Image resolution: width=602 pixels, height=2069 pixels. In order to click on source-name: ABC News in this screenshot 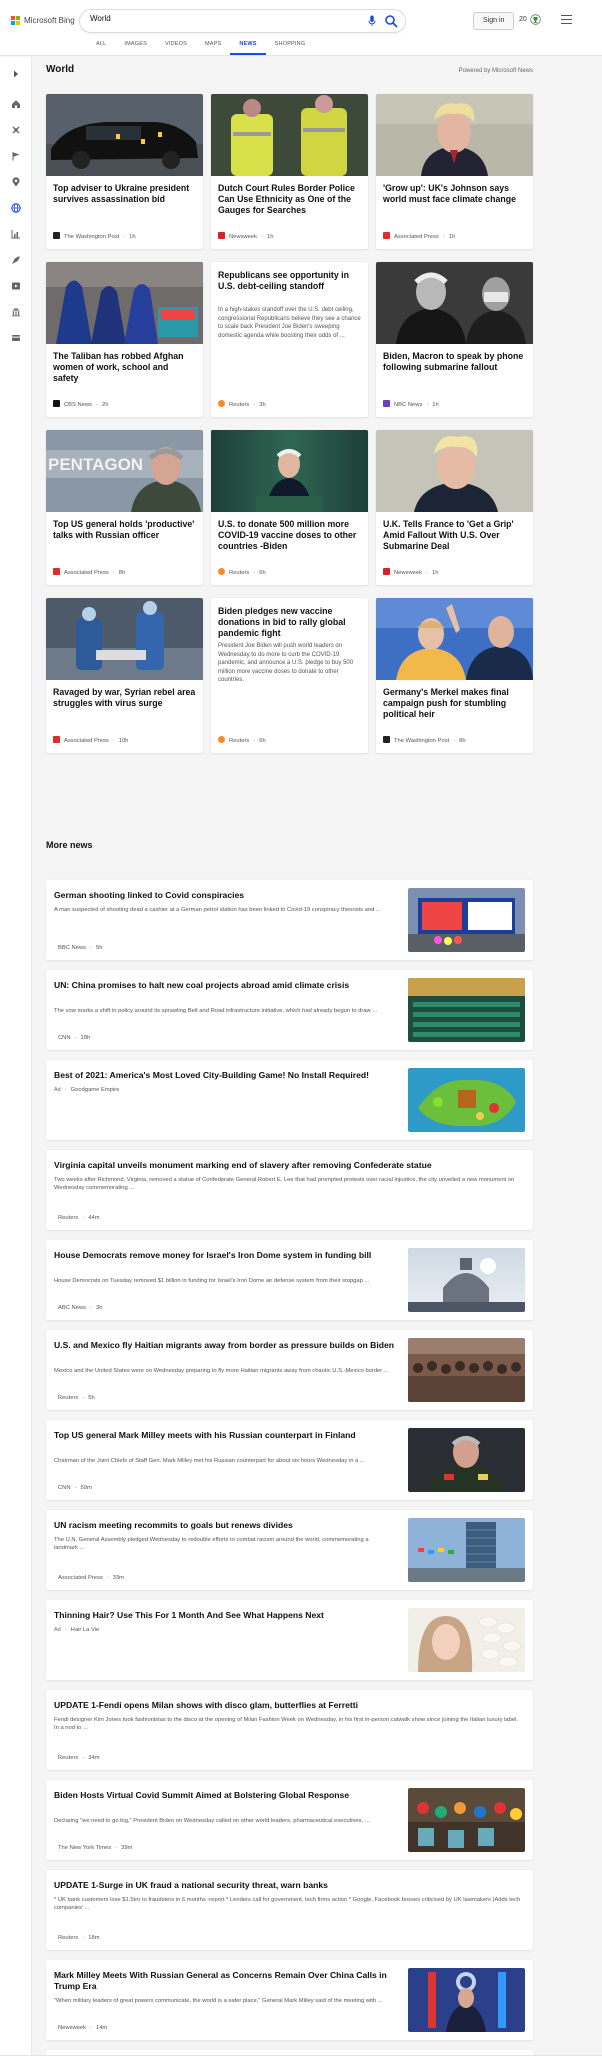, I will do `click(72, 1308)`.